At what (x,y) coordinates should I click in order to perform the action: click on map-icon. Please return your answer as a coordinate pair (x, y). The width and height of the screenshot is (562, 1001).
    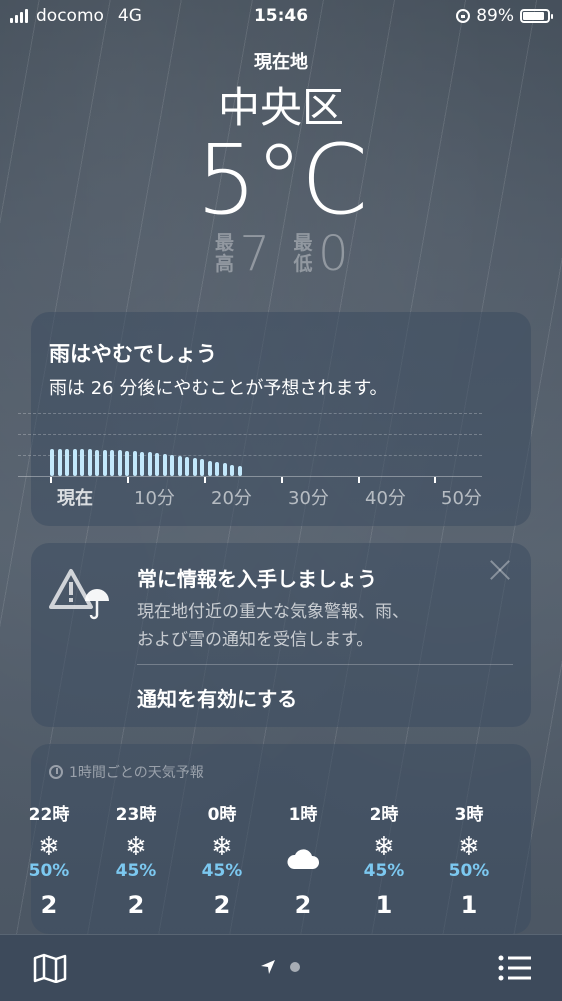
    Looking at the image, I should click on (50, 968).